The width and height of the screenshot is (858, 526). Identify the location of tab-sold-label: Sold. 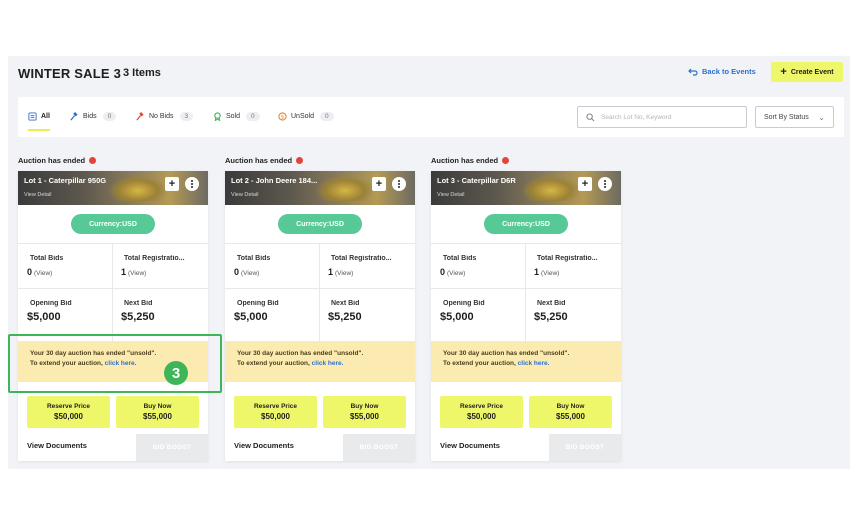
(233, 116).